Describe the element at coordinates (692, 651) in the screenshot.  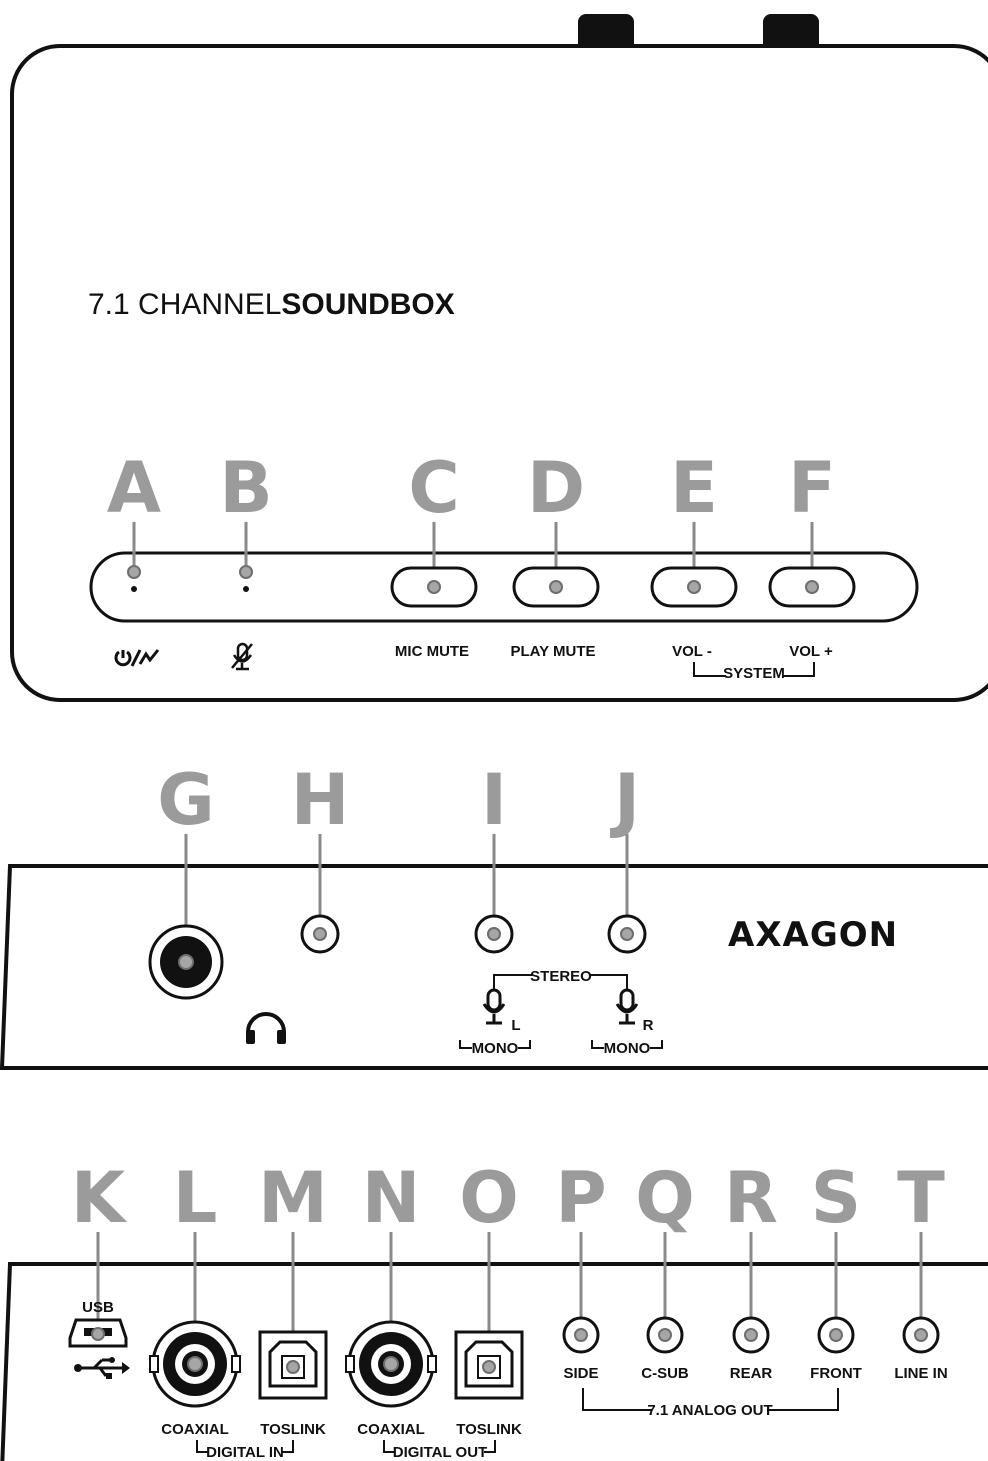
I see `vol-minus-label: VOL -` at that location.